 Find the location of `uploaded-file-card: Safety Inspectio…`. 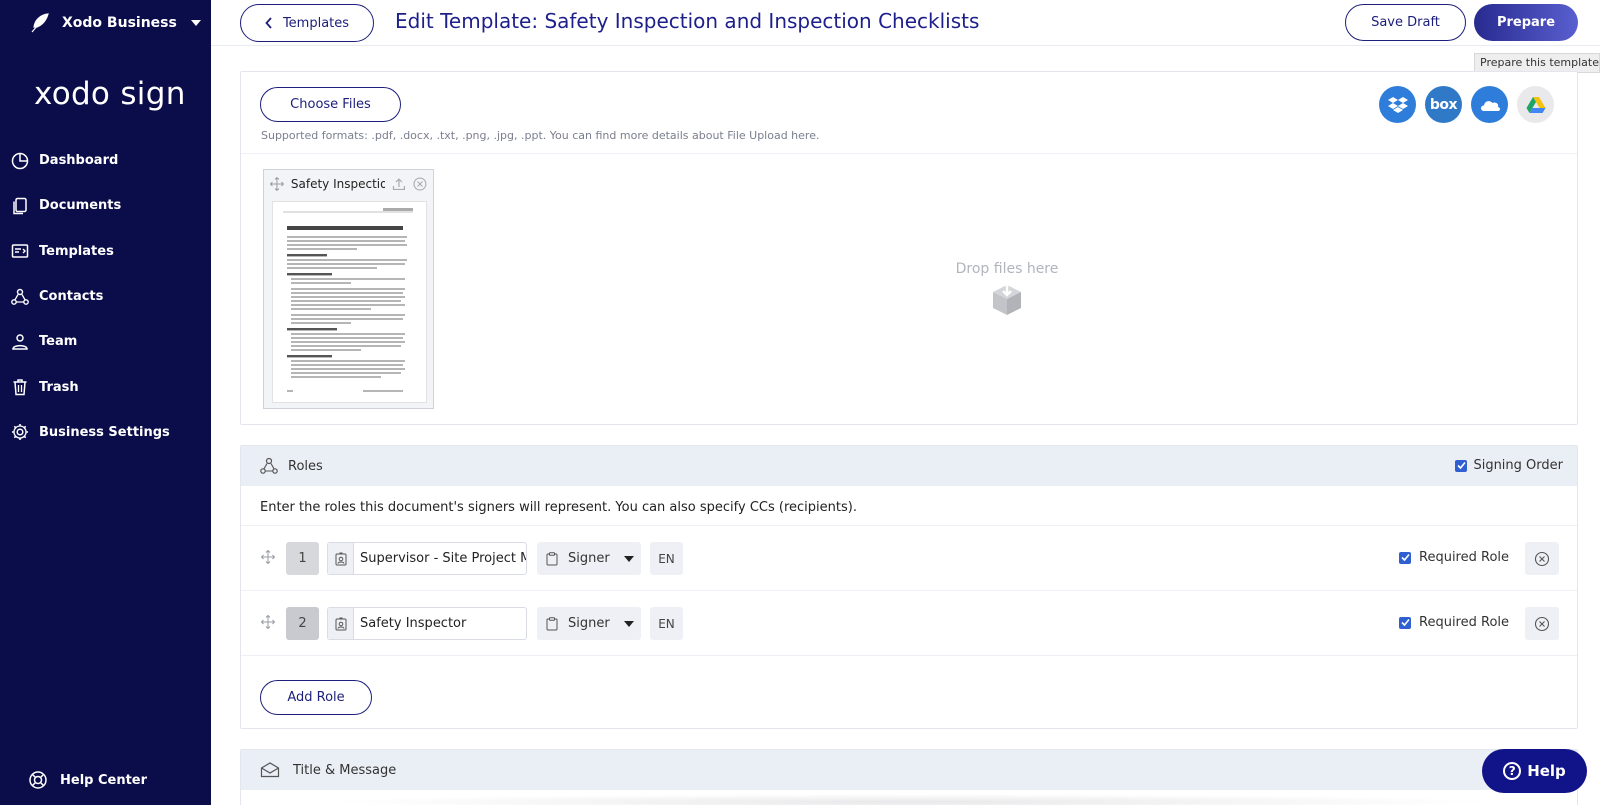

uploaded-file-card: Safety Inspectio… is located at coordinates (348, 289).